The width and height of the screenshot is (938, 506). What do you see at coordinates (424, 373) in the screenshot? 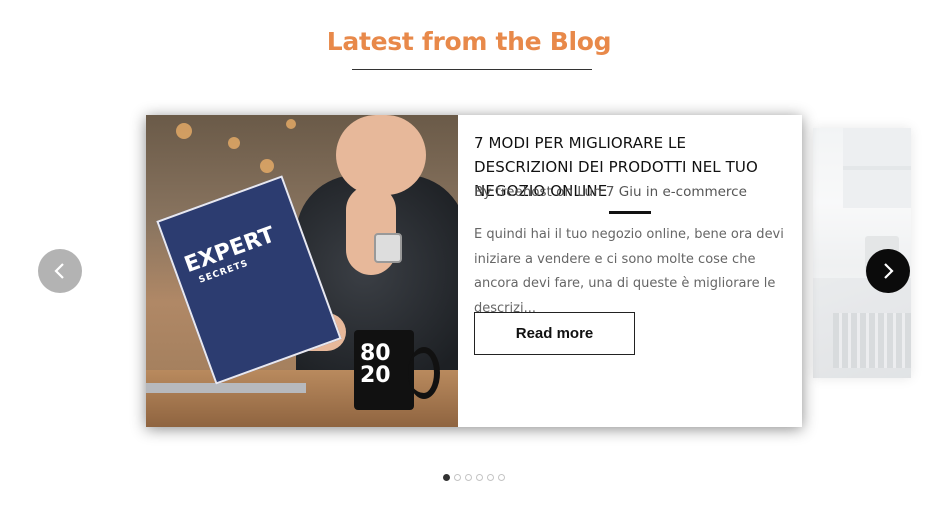
I see `mug-handle` at bounding box center [424, 373].